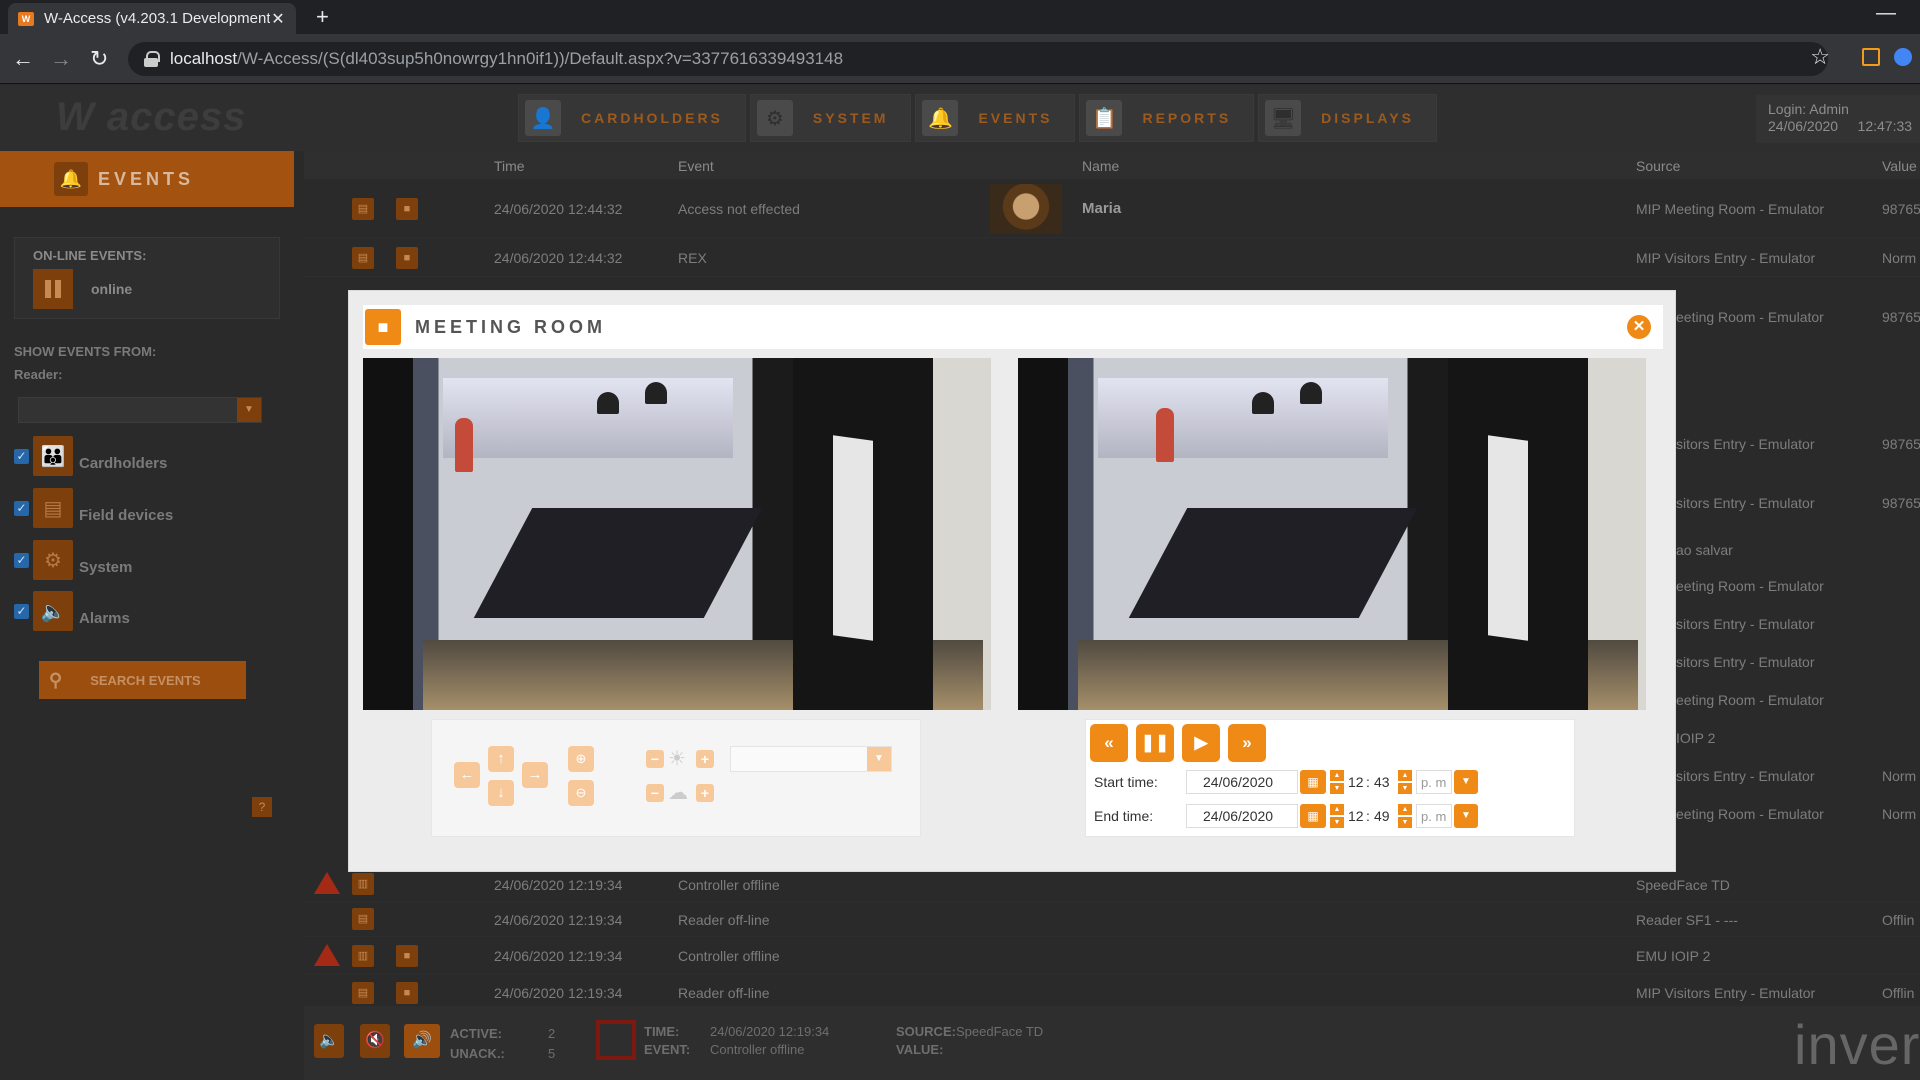 This screenshot has width=1920, height=1080. I want to click on pause-button: ❚❚, so click(1155, 743).